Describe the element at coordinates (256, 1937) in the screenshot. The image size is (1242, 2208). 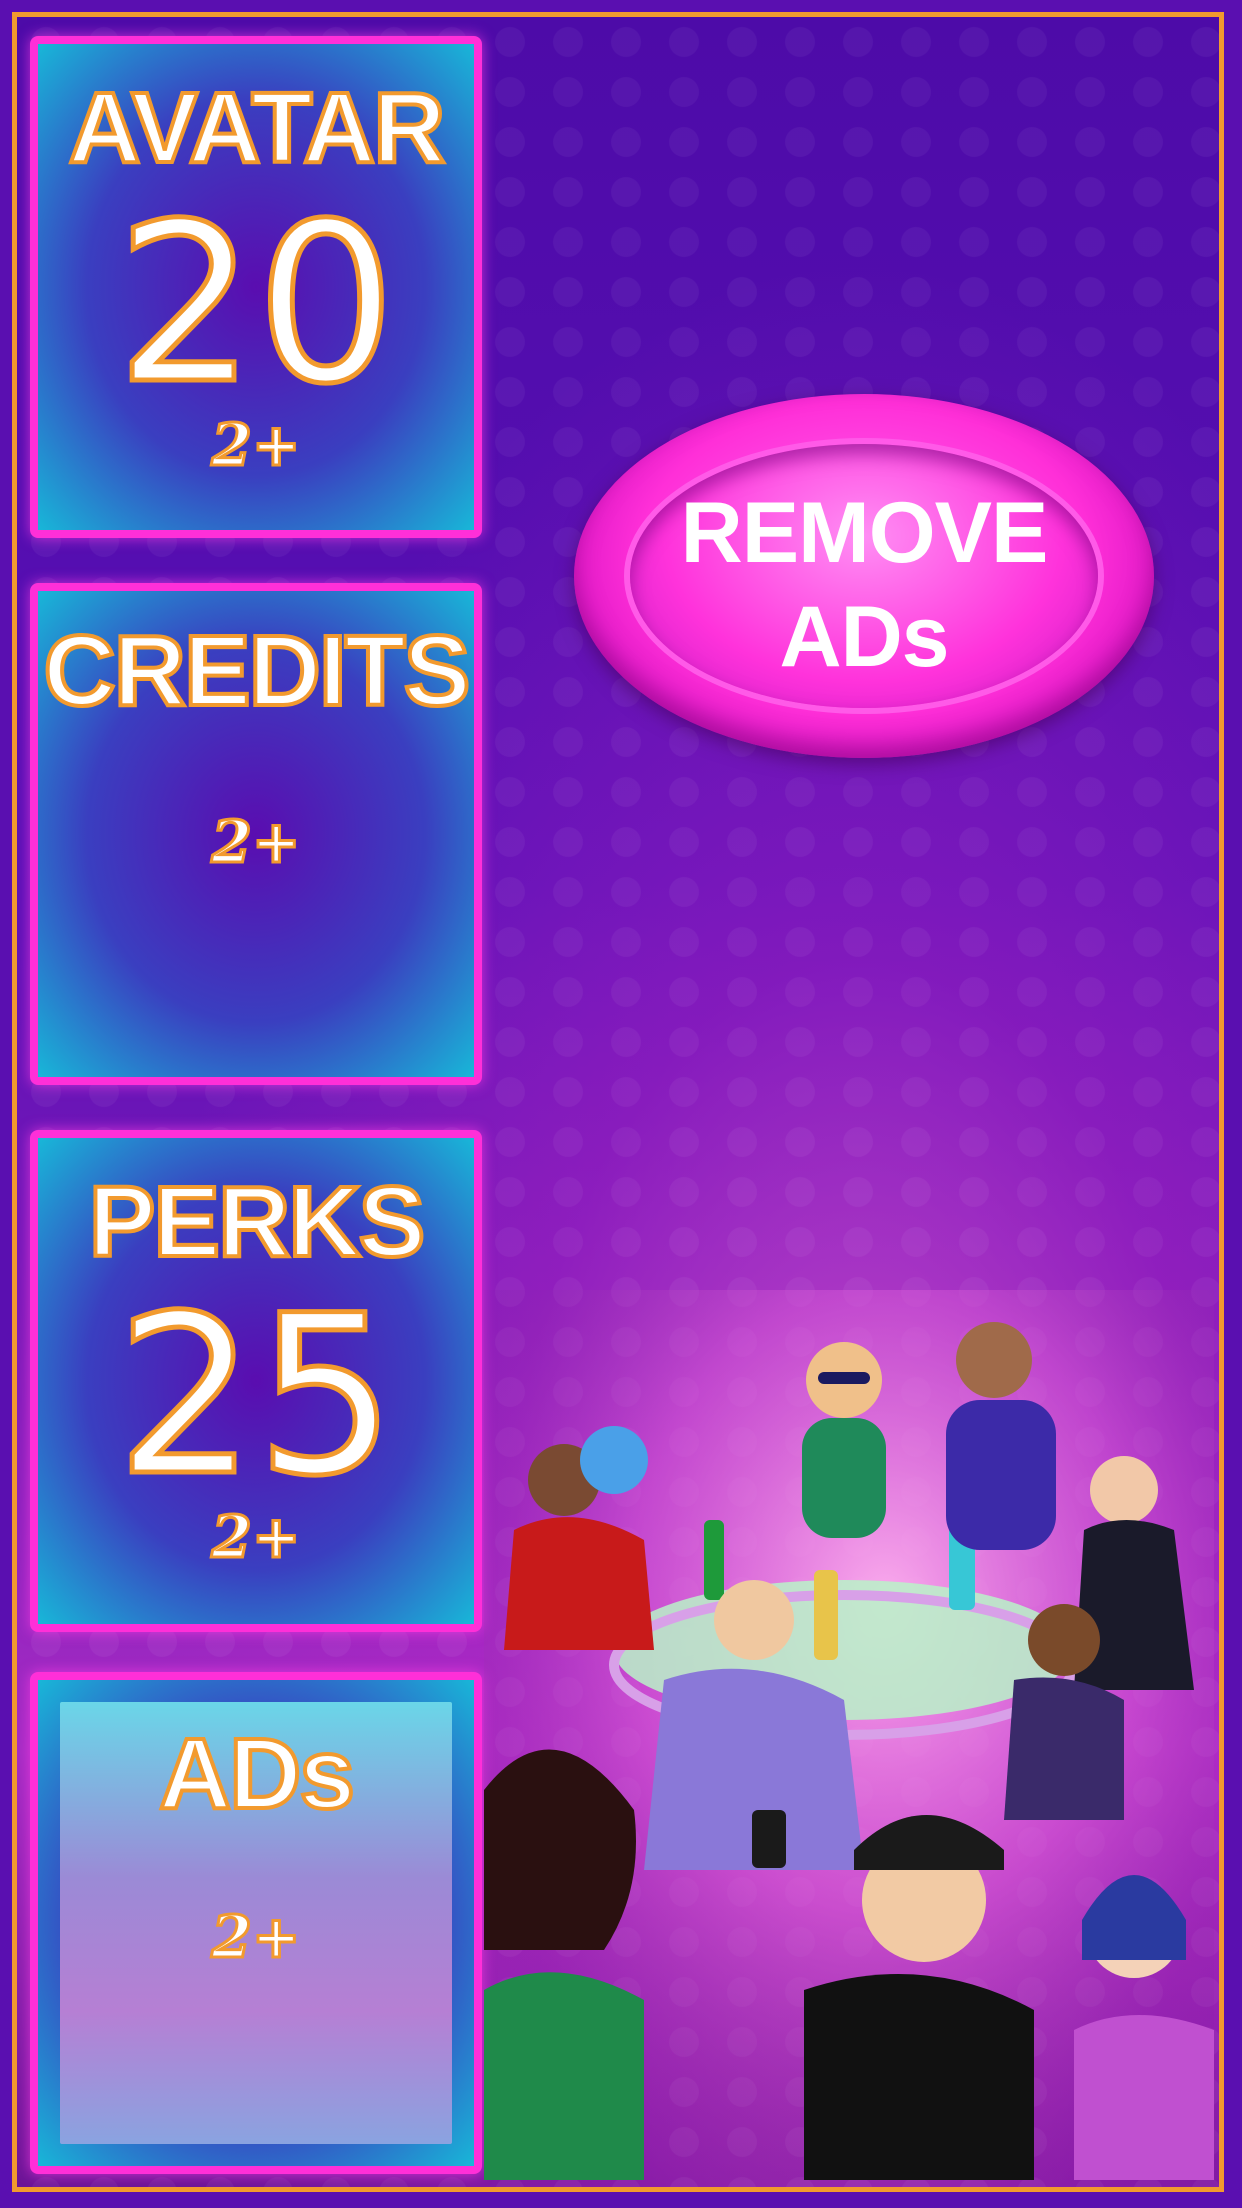
I see `ads-age-badge: 2+` at that location.